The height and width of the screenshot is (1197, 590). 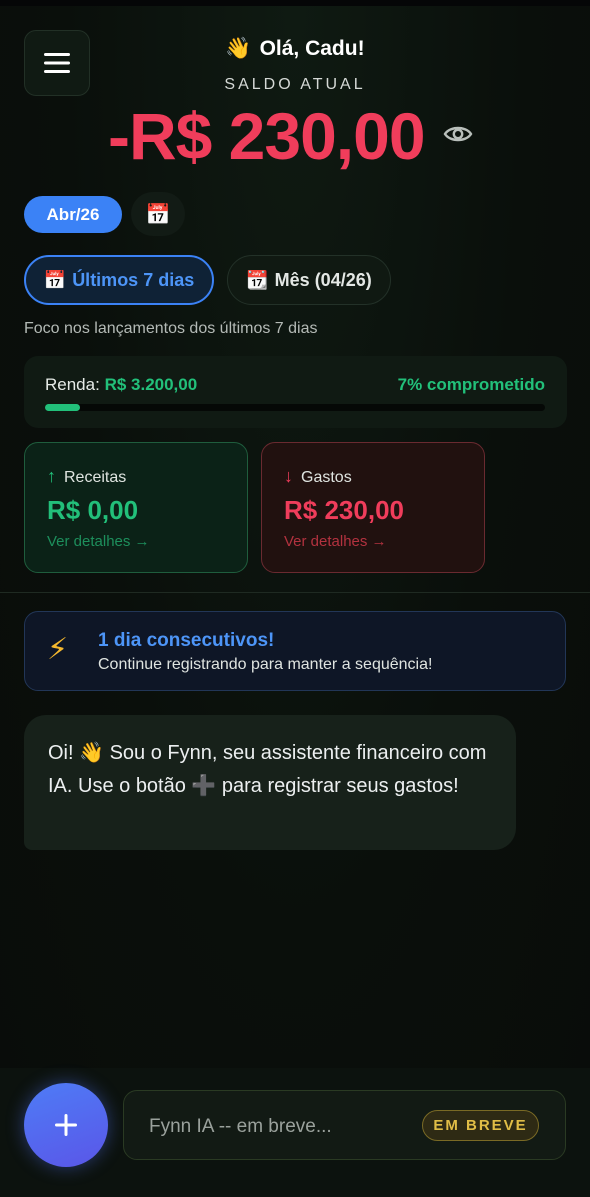 I want to click on plus-icon, so click(x=66, y=1125).